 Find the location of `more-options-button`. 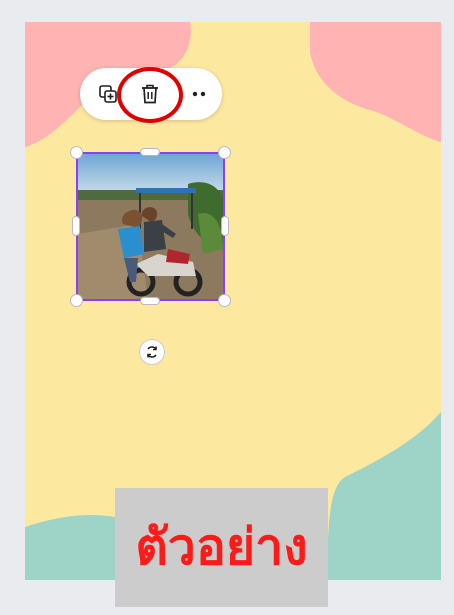

more-options-button is located at coordinates (200, 94).